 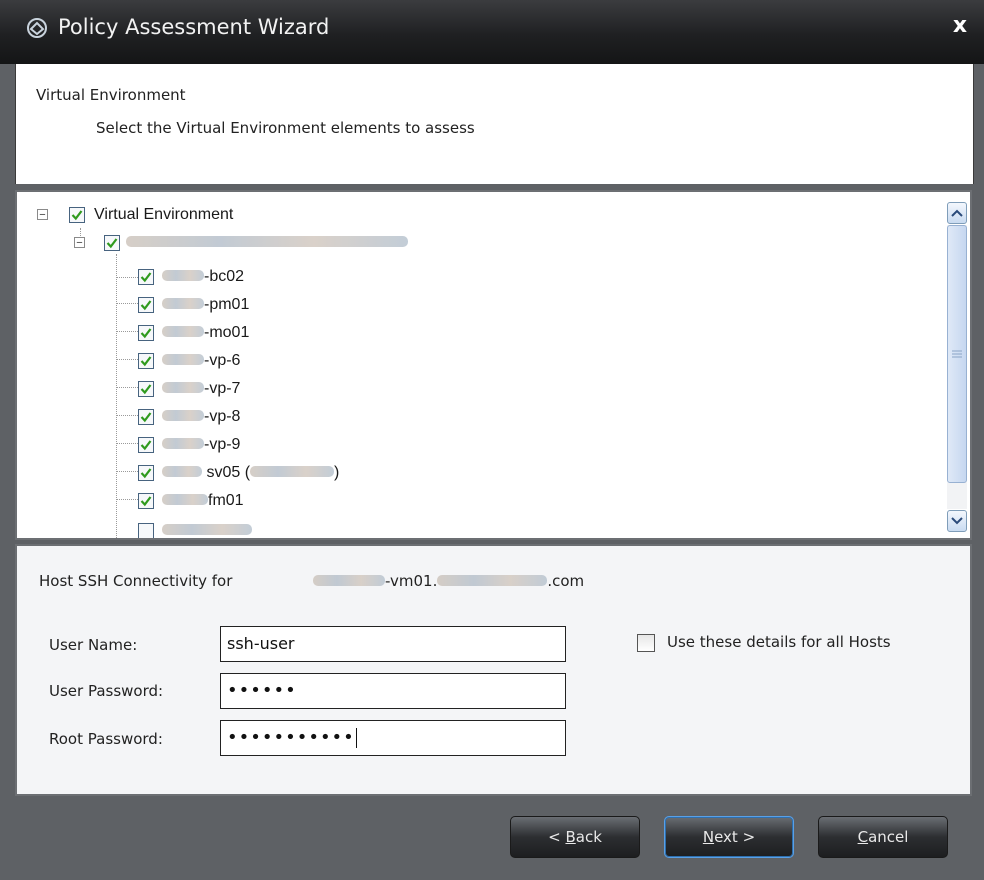 What do you see at coordinates (646, 643) in the screenshot?
I see `use-for-all-hosts-checkbox` at bounding box center [646, 643].